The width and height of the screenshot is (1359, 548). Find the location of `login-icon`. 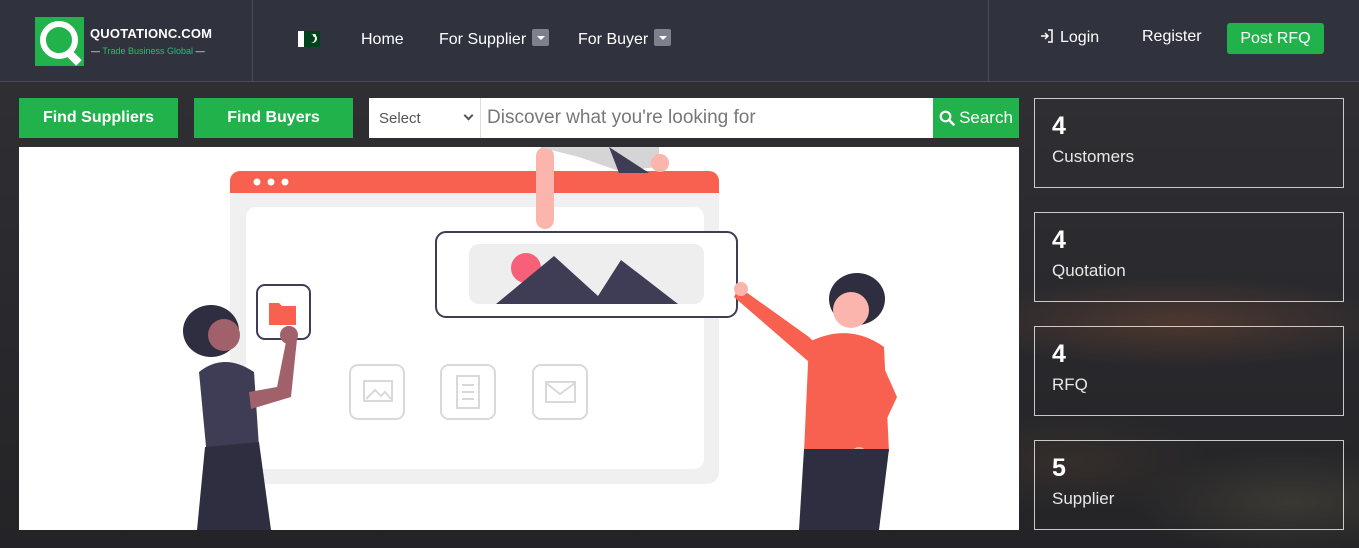

login-icon is located at coordinates (1047, 36).